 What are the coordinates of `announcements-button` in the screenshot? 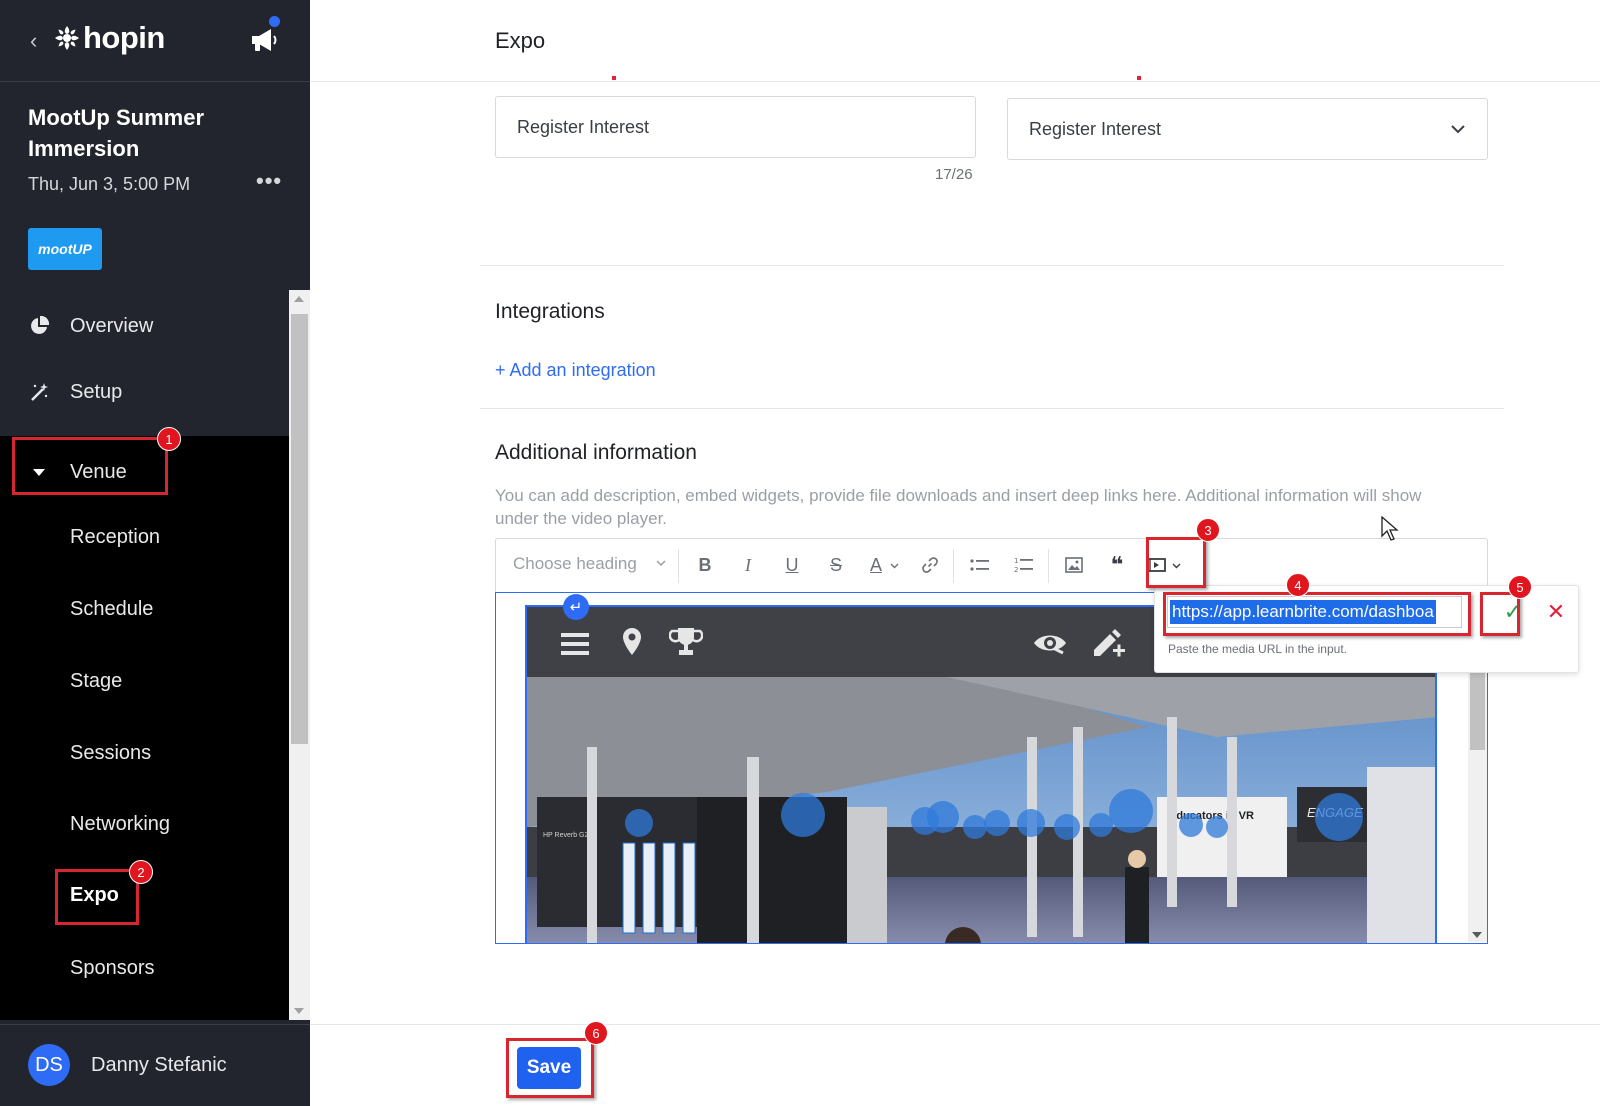 It's located at (265, 36).